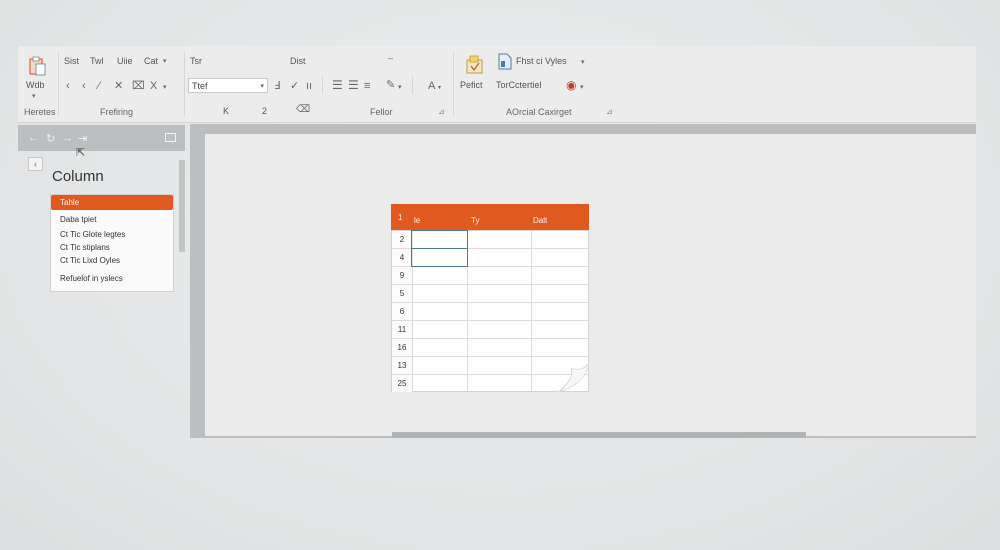 The image size is (1000, 550). Describe the element at coordinates (540, 220) in the screenshot. I see `header-cell: Dalt` at that location.